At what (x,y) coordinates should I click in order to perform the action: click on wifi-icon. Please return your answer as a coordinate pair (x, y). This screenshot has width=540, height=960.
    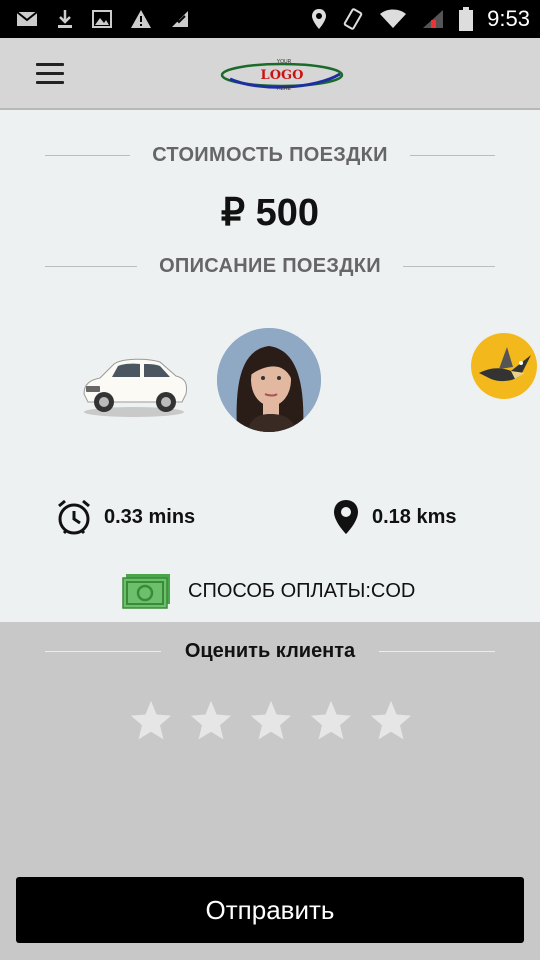
    Looking at the image, I should click on (393, 19).